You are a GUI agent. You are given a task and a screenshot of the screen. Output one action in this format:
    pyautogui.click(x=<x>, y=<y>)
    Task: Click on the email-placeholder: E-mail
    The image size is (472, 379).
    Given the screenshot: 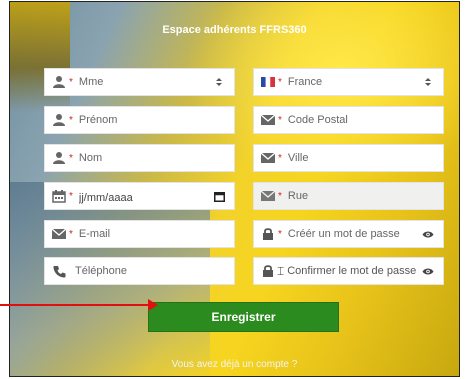 What is the action you would take?
    pyautogui.click(x=94, y=234)
    